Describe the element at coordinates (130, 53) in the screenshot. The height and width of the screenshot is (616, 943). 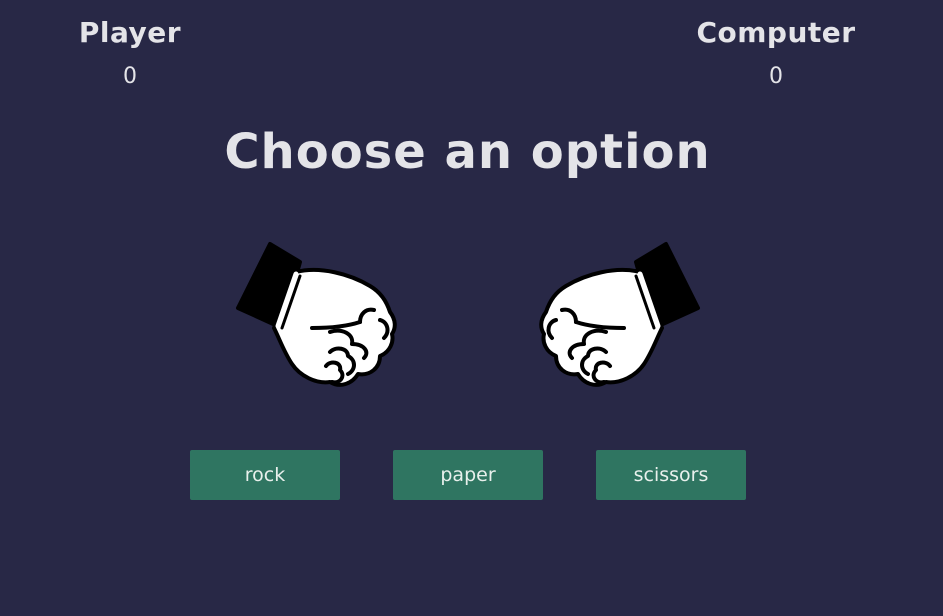
I see `player-score-panel: Player 0` at that location.